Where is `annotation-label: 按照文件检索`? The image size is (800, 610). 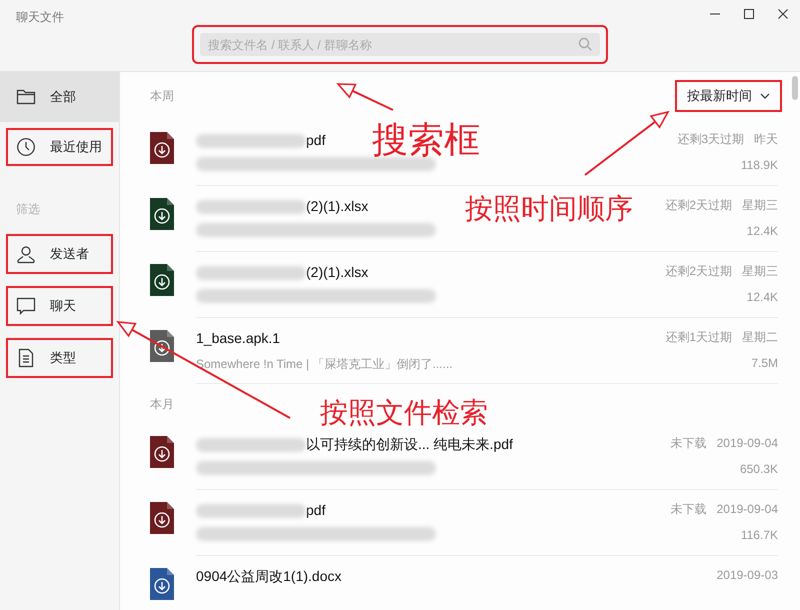 annotation-label: 按照文件检索 is located at coordinates (404, 413).